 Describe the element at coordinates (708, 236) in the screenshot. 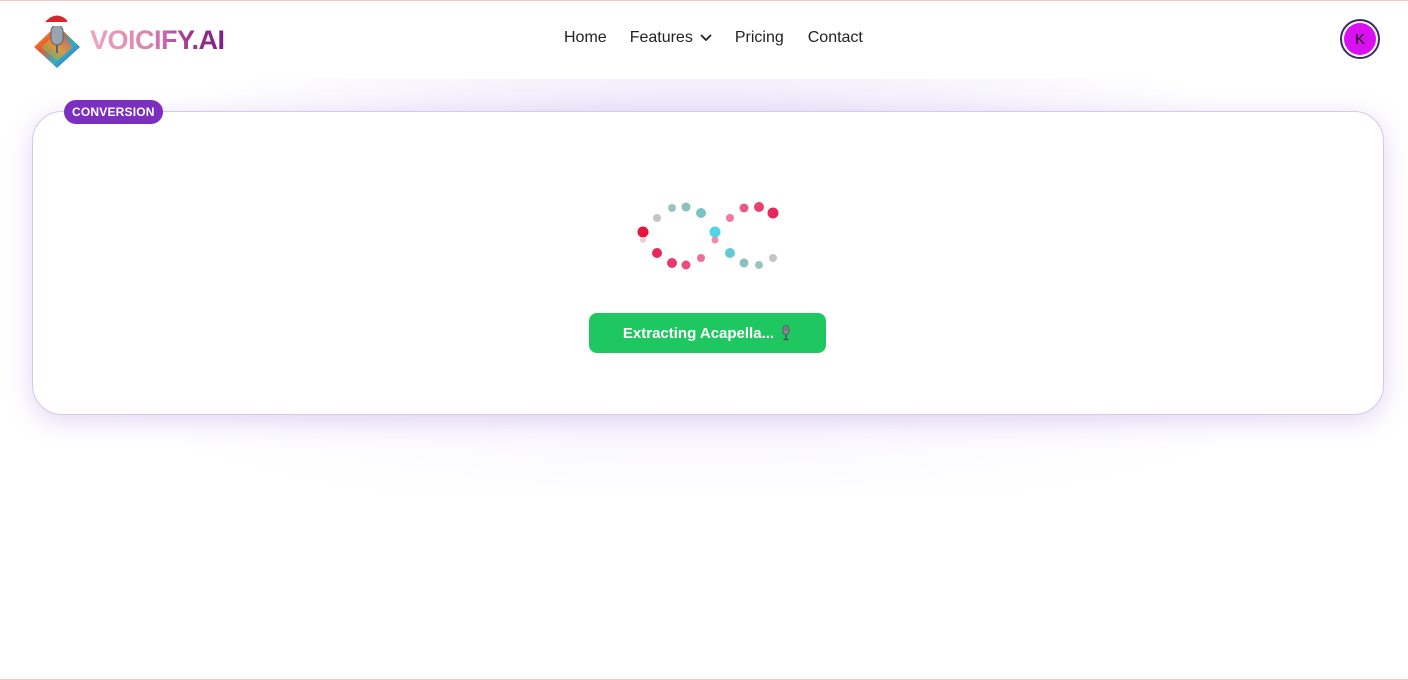

I see `infinity-dots-loader-icon` at that location.